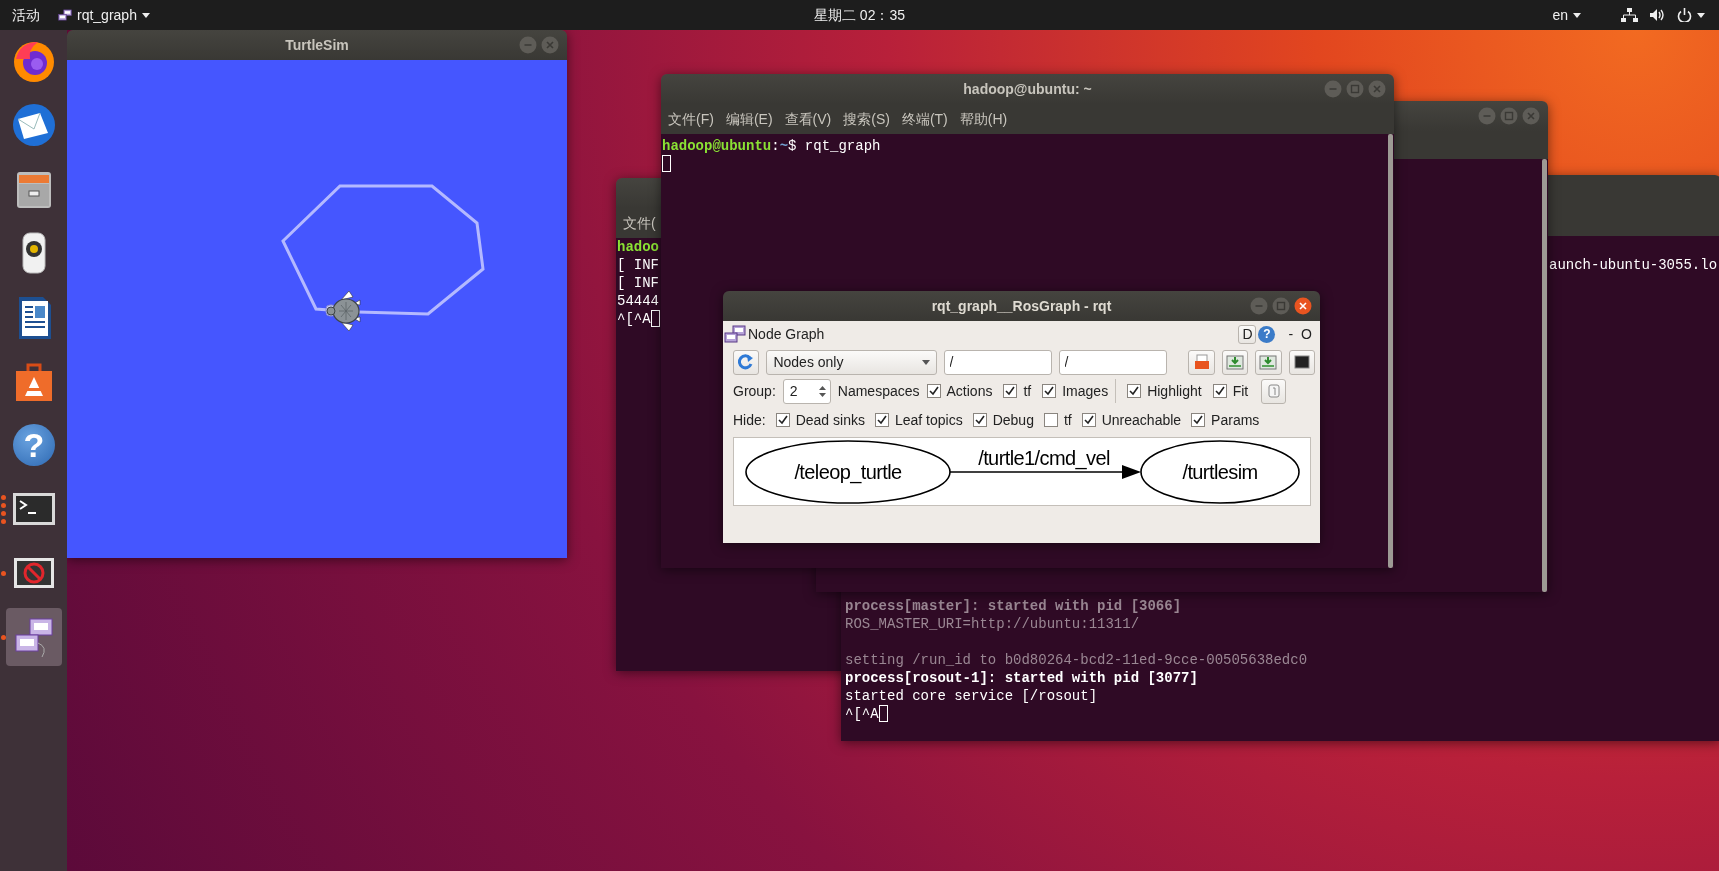 The width and height of the screenshot is (1719, 871). What do you see at coordinates (1021, 678) in the screenshot?
I see `terminal-line: process[rosout-1]: started with pid [3077]` at bounding box center [1021, 678].